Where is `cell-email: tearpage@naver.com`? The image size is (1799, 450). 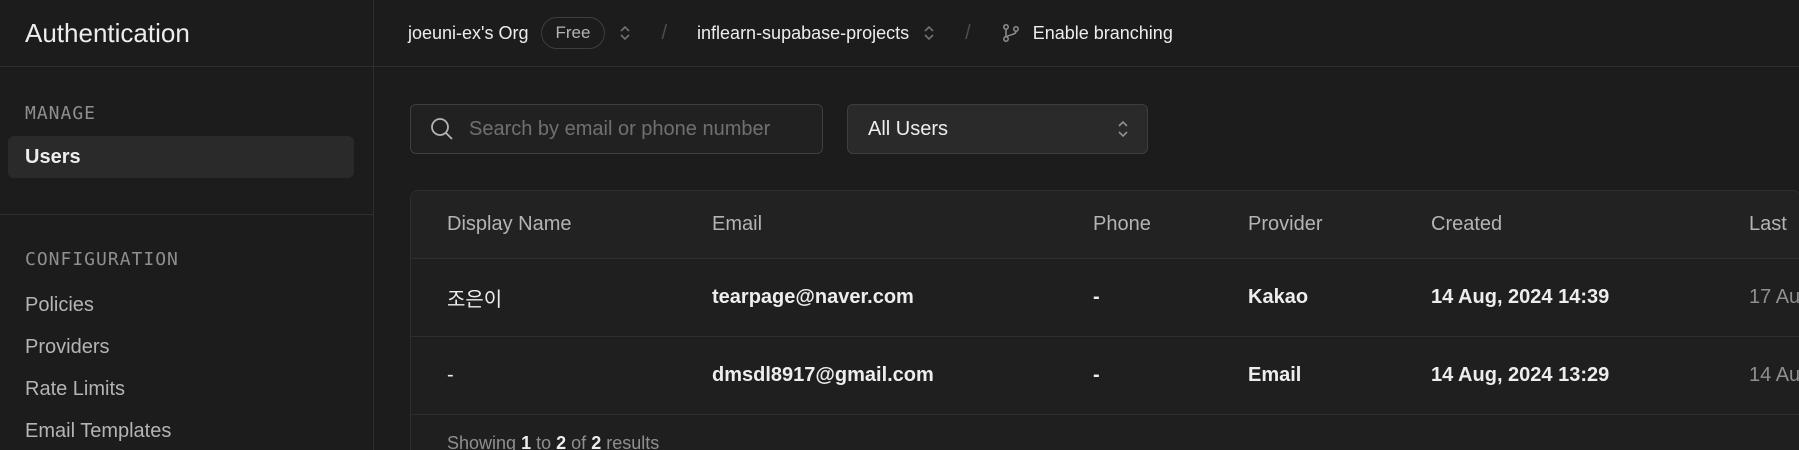
cell-email: tearpage@naver.com is located at coordinates (813, 297).